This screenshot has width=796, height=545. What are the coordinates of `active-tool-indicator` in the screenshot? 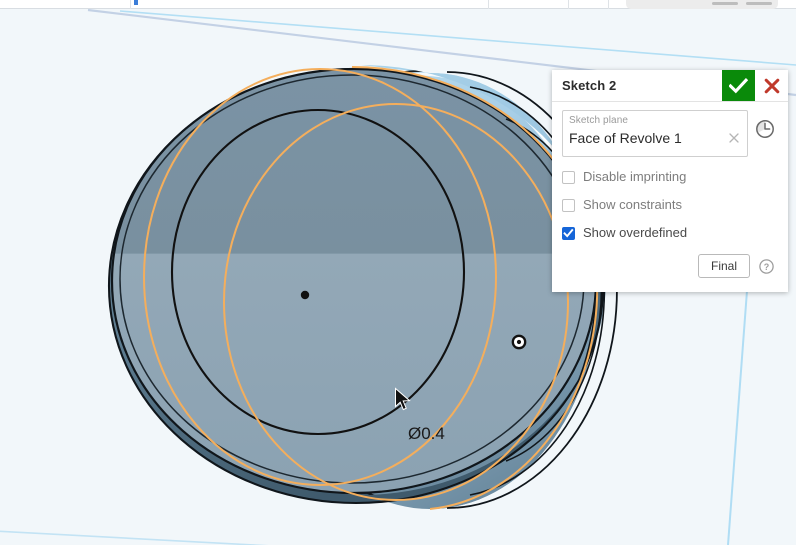 It's located at (136, 2).